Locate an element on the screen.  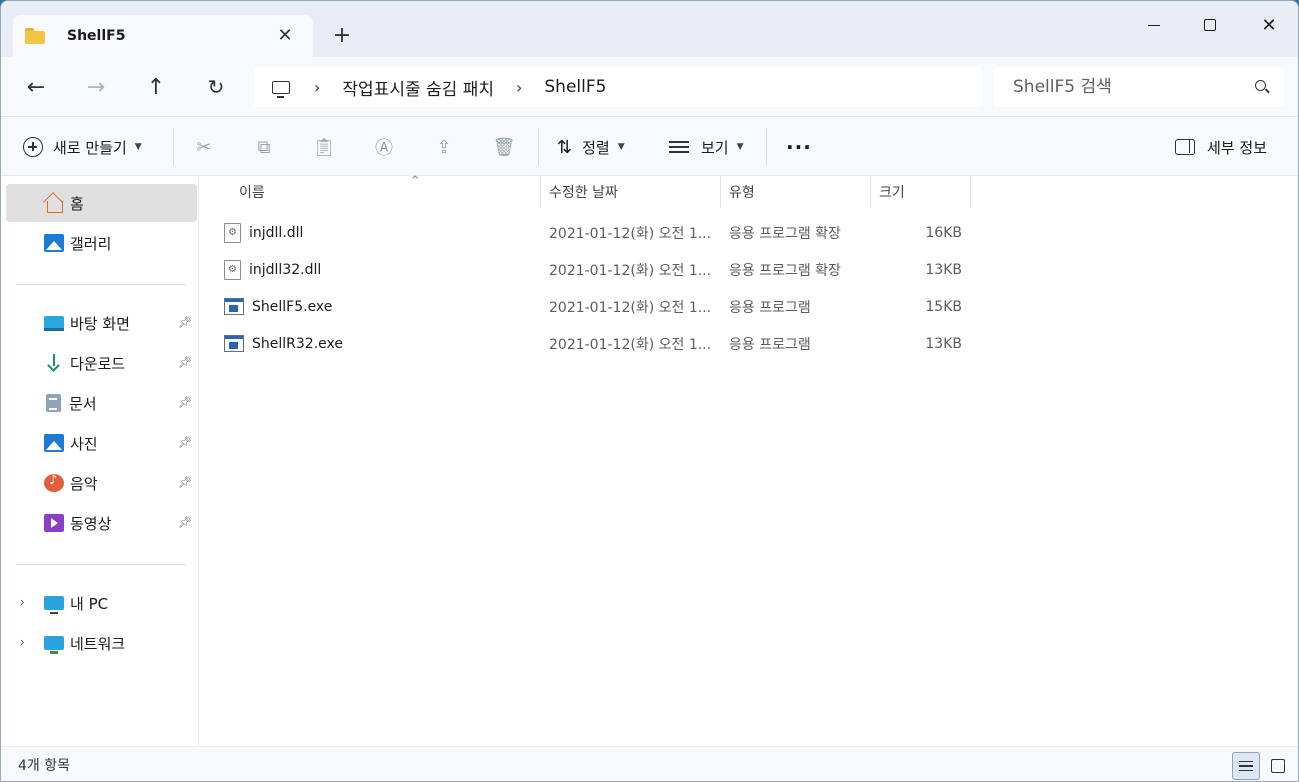
sidebar-item-desktop: 바탕 화면 📌︎ is located at coordinates (101, 323).